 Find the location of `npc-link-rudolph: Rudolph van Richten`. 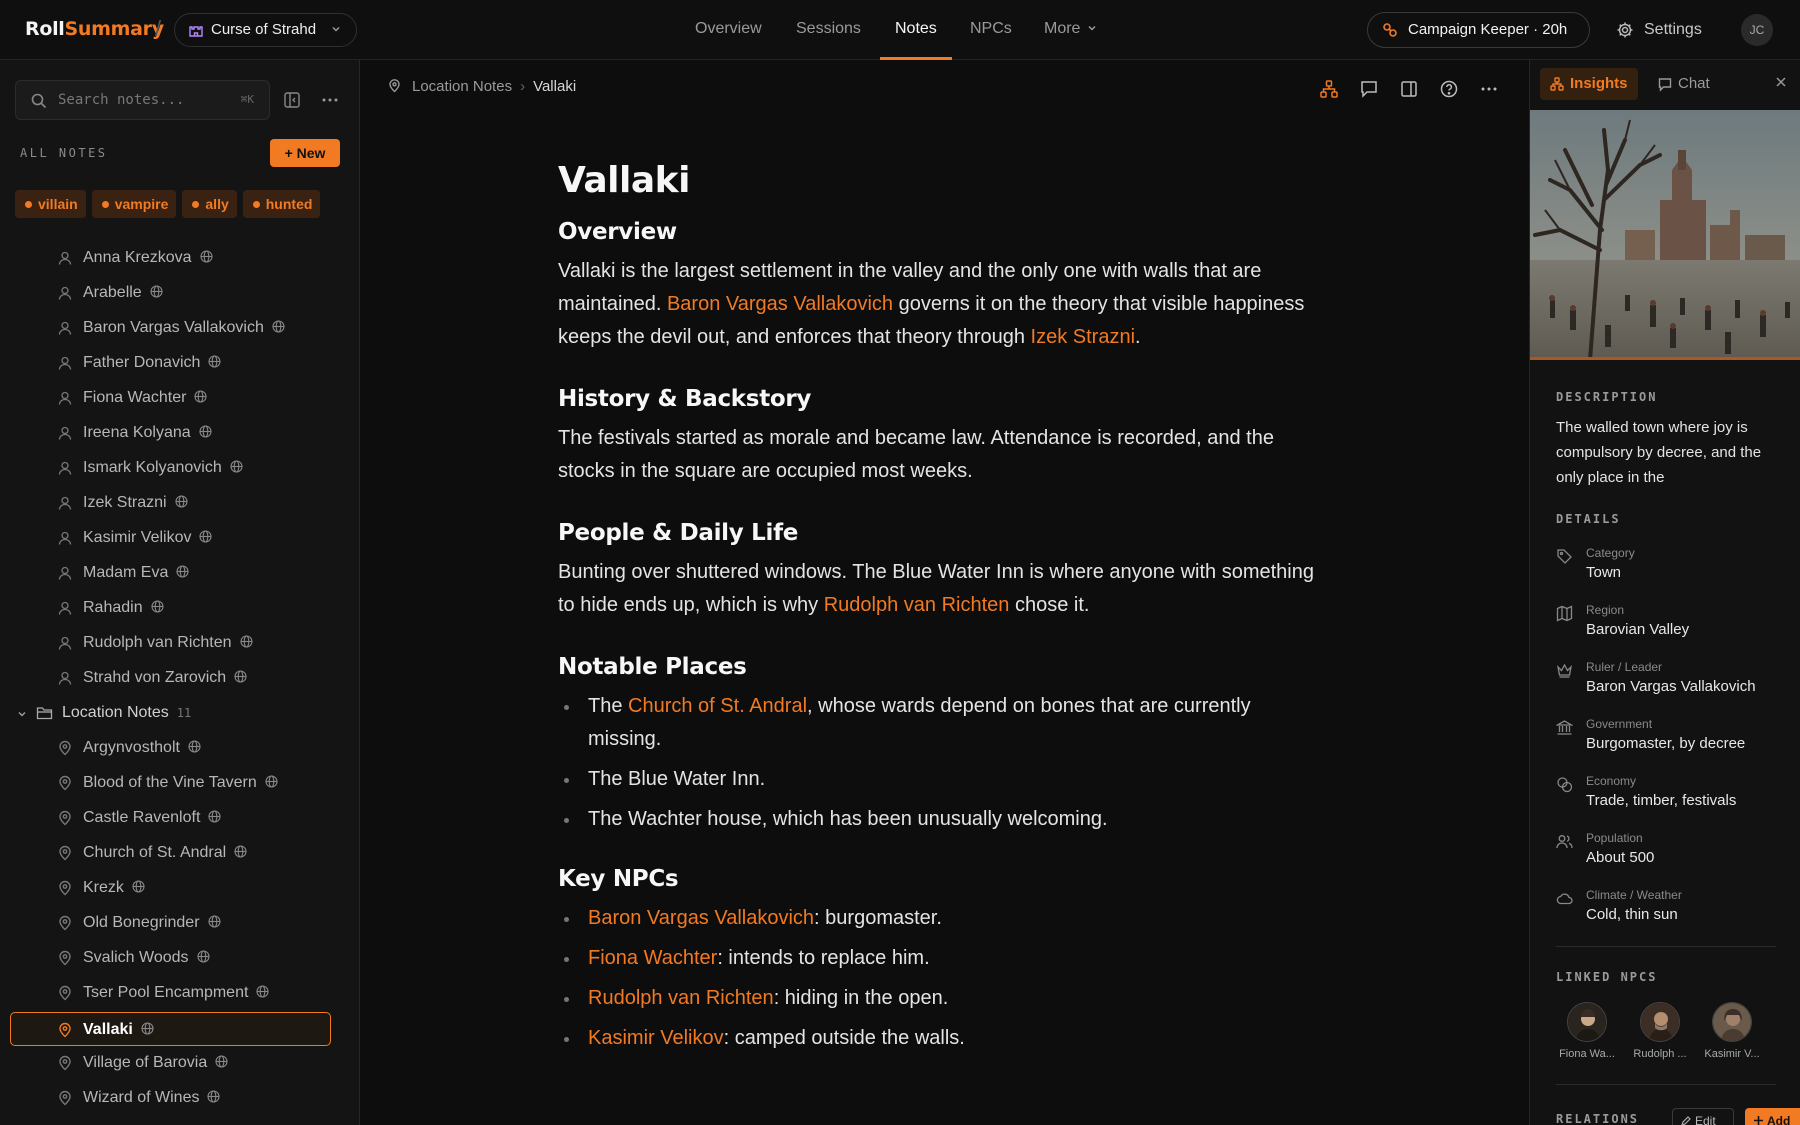

npc-link-rudolph: Rudolph van Richten is located at coordinates (917, 605).